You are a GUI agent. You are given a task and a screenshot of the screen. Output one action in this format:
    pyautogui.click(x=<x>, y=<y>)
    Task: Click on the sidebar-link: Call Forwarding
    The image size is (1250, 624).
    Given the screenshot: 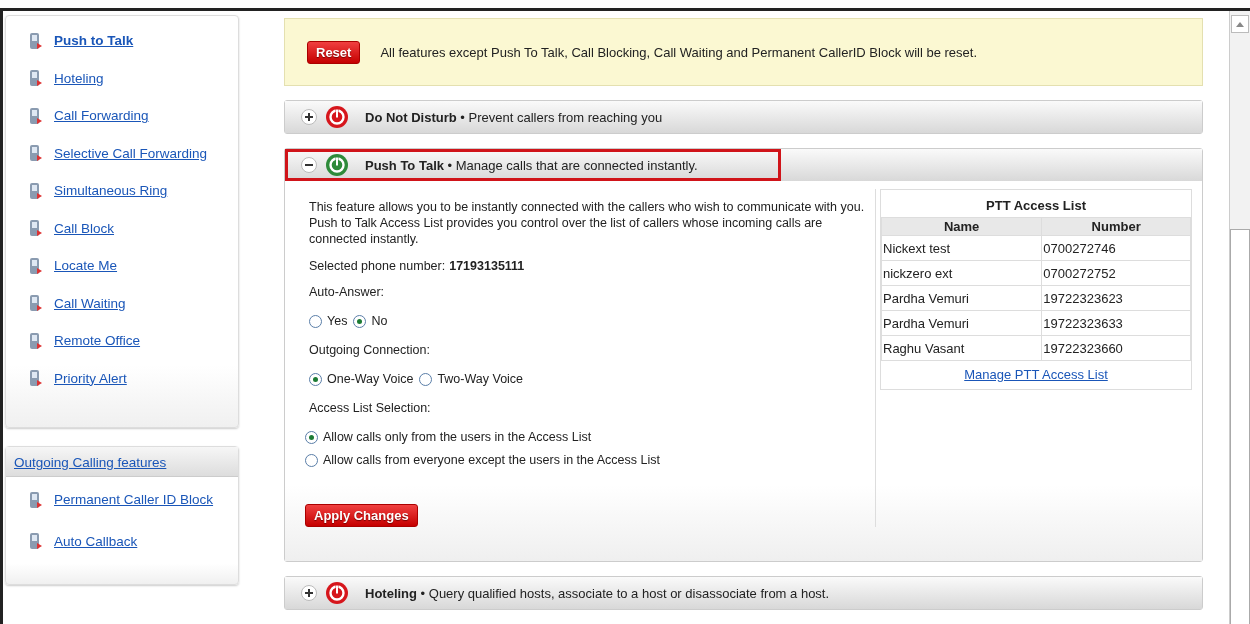 What is the action you would take?
    pyautogui.click(x=101, y=116)
    